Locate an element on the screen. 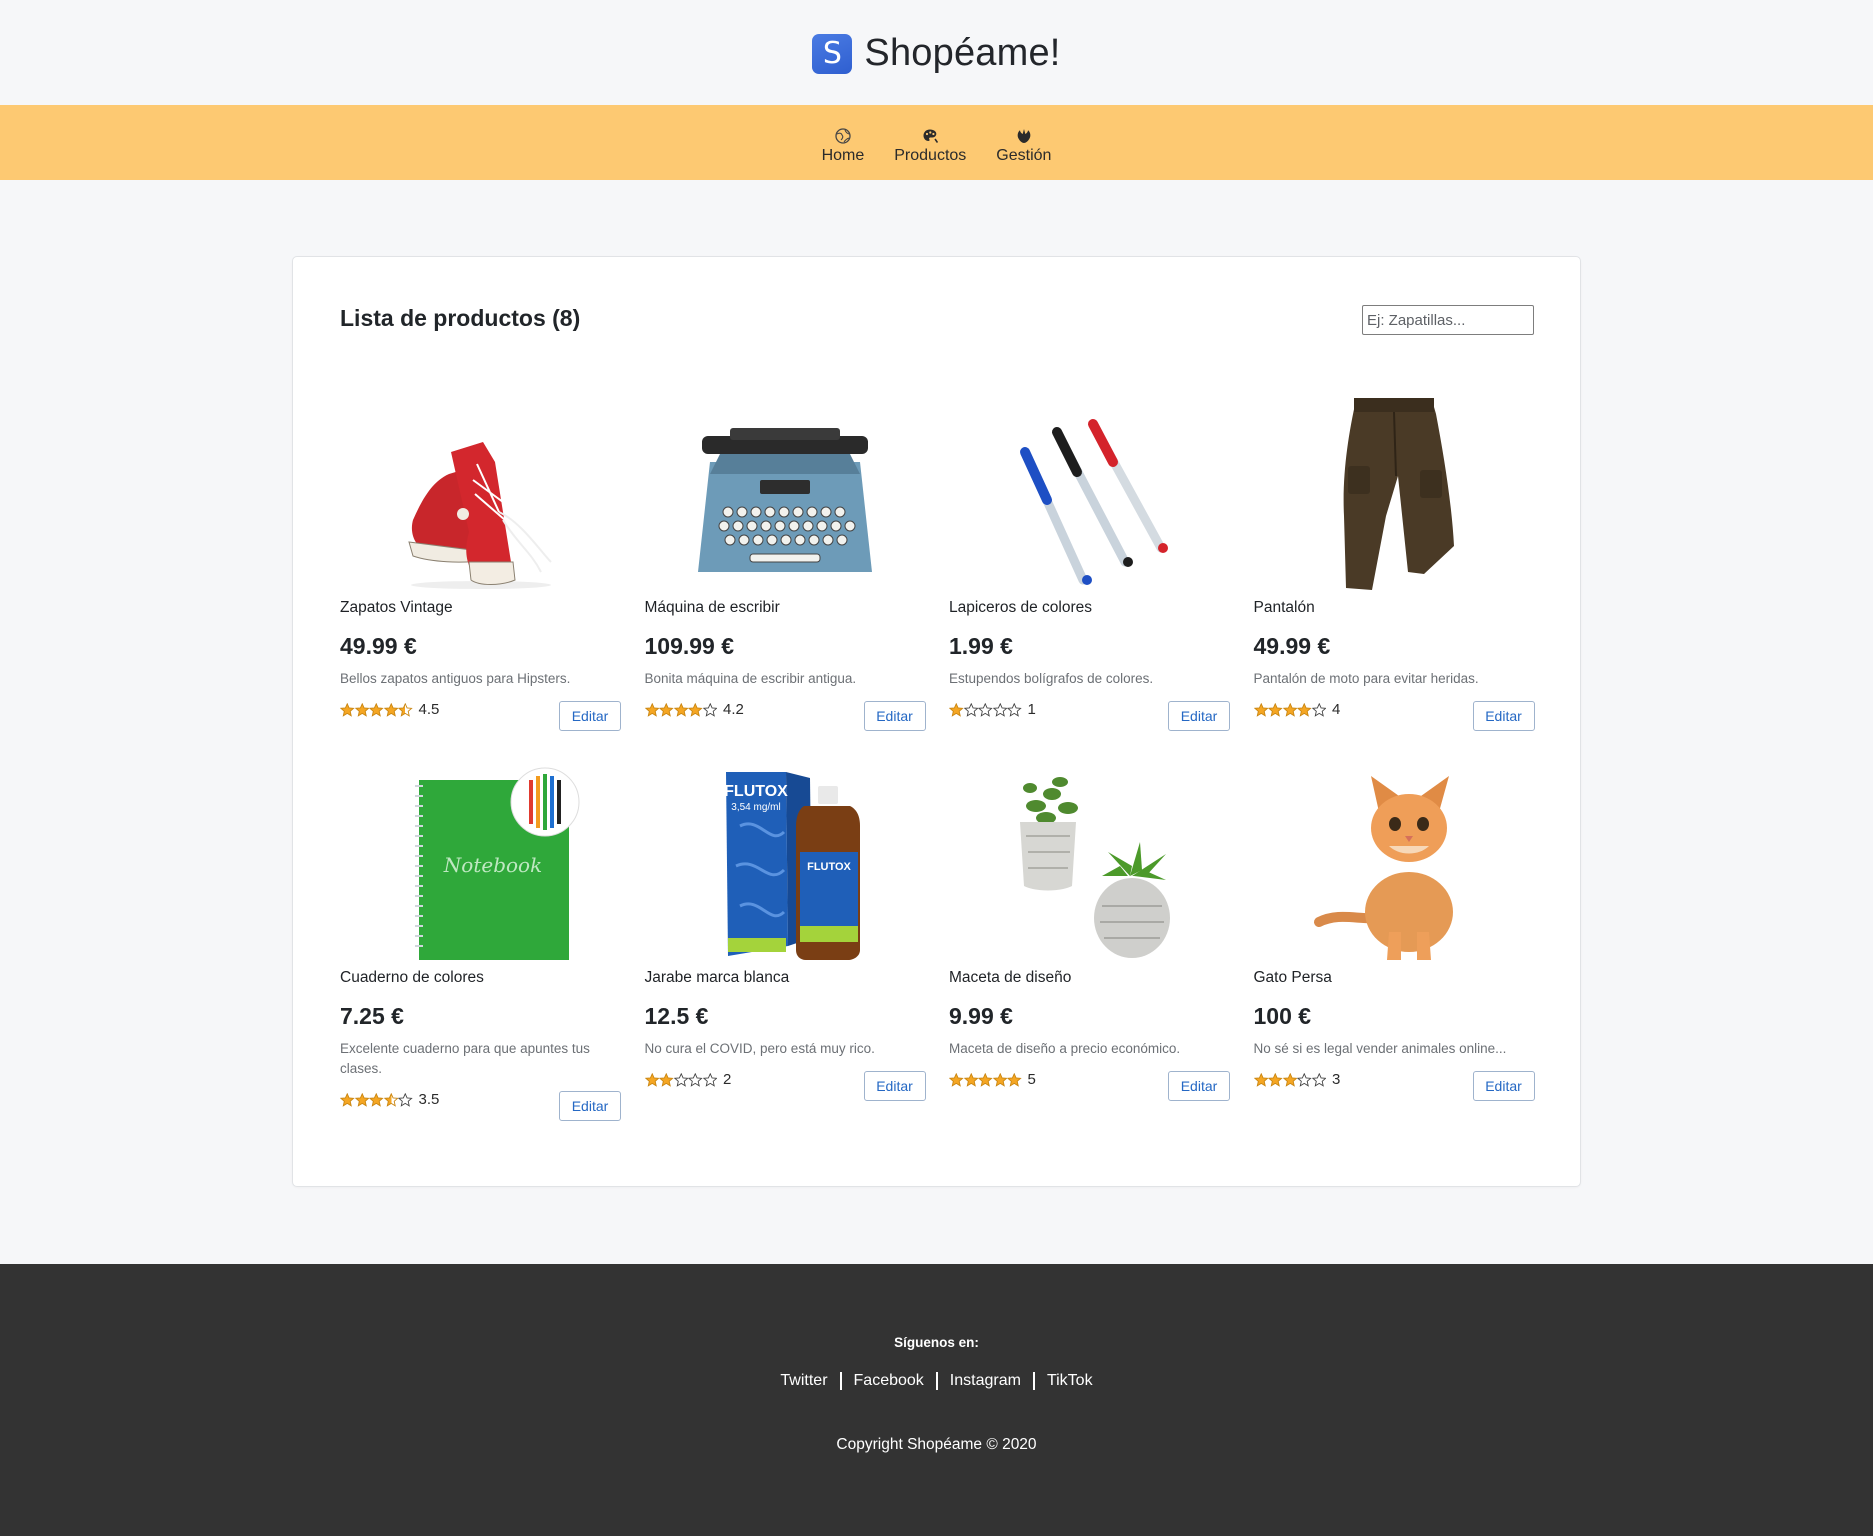  rating-value: 3.5 is located at coordinates (429, 1099).